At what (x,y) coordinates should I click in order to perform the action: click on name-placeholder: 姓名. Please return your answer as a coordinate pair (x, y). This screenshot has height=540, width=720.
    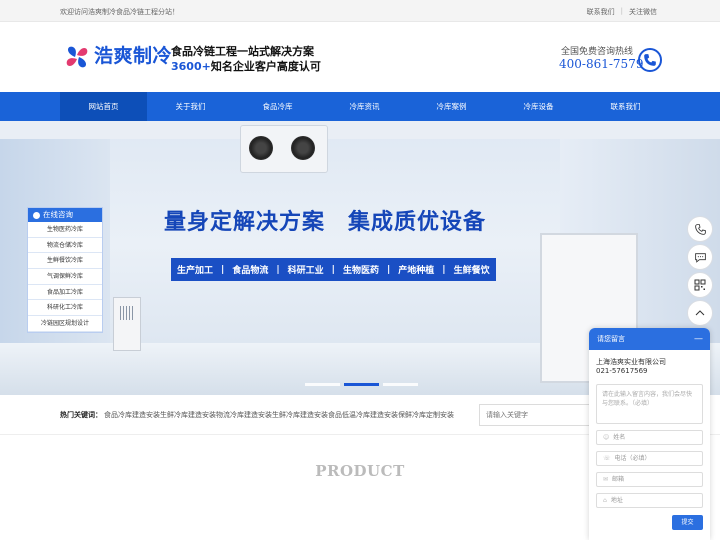
    Looking at the image, I should click on (619, 437).